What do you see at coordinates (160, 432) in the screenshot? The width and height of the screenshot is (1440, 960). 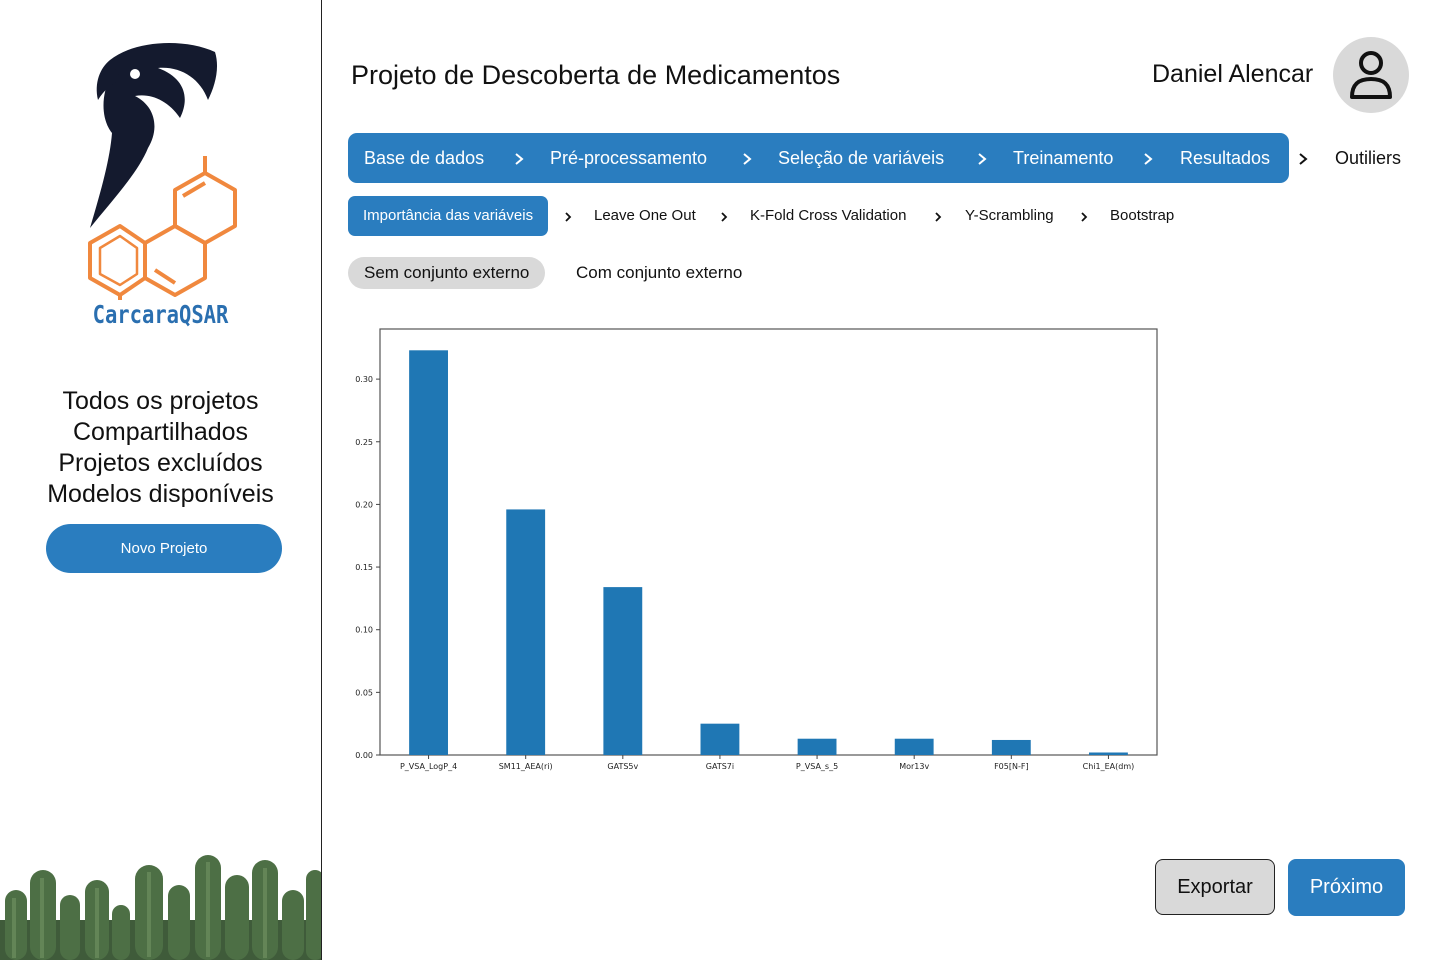 I see `sidebar-item-shared: Compartilhados` at bounding box center [160, 432].